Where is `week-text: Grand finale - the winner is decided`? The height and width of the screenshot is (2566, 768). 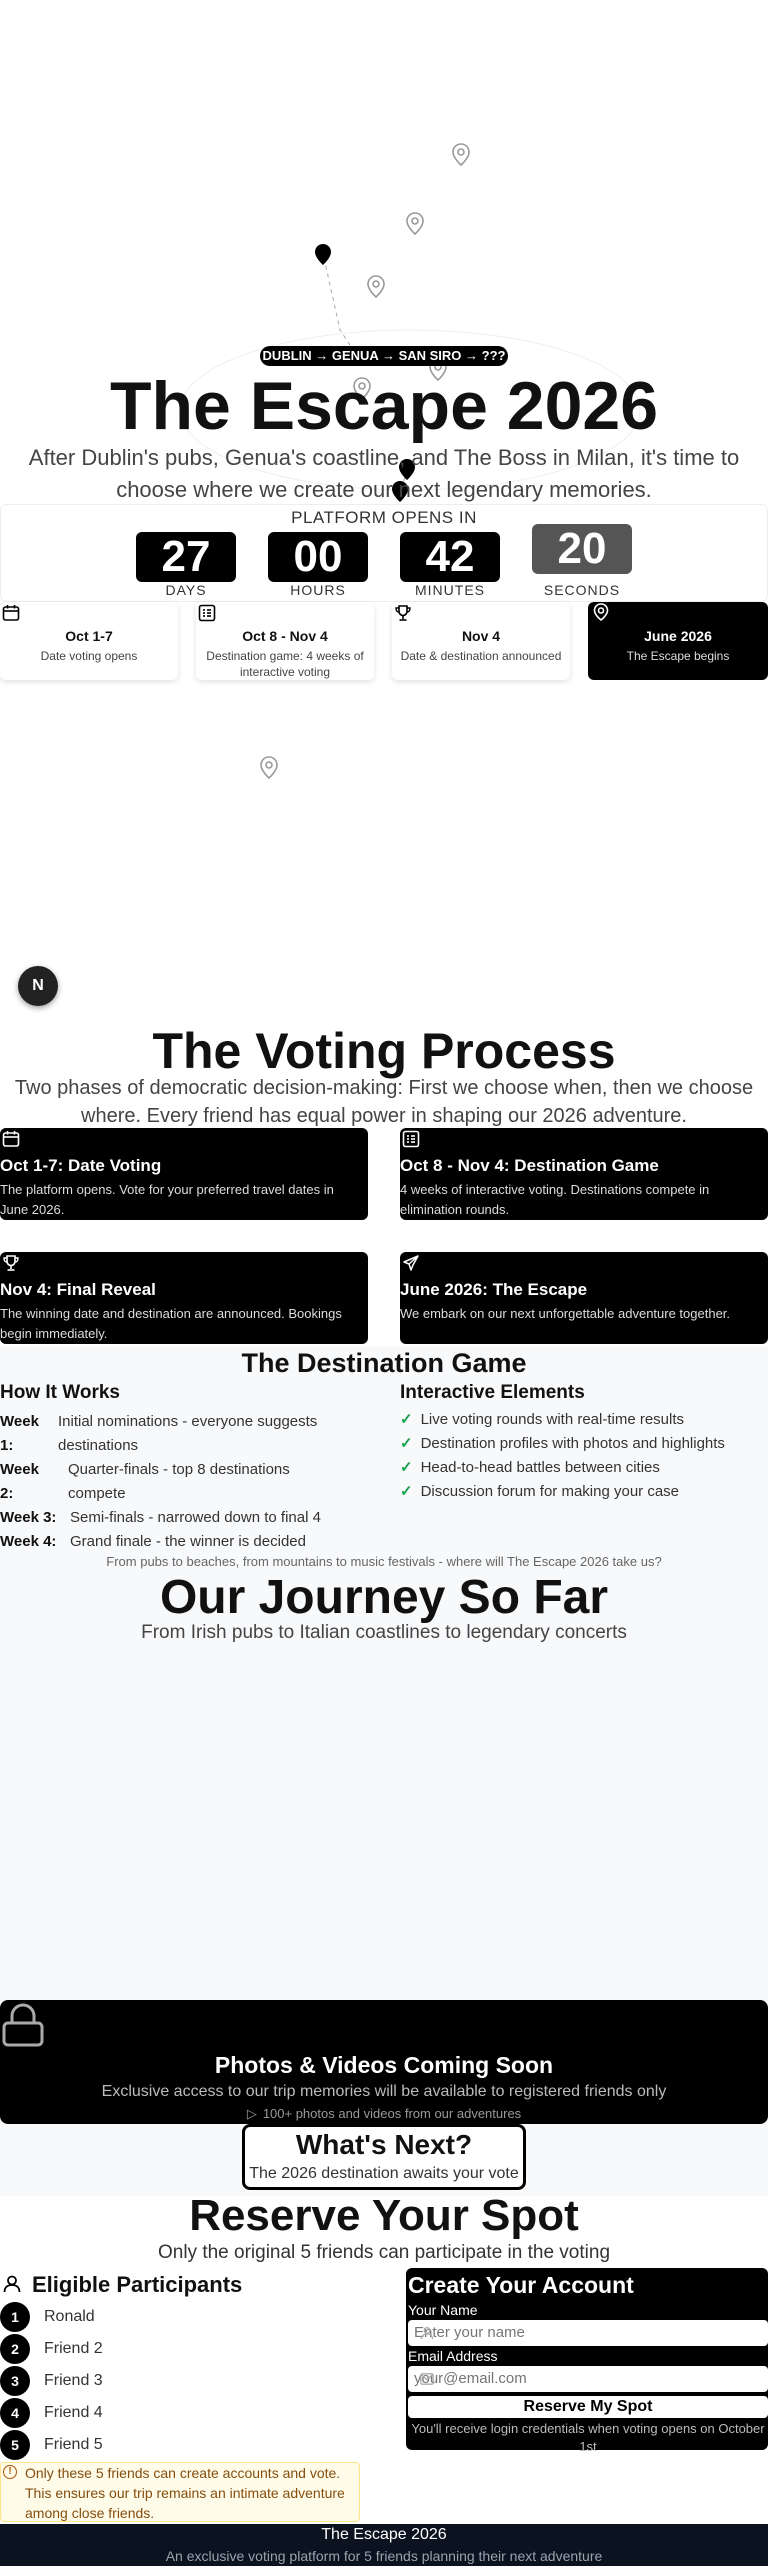
week-text: Grand finale - the winner is decided is located at coordinates (188, 1541).